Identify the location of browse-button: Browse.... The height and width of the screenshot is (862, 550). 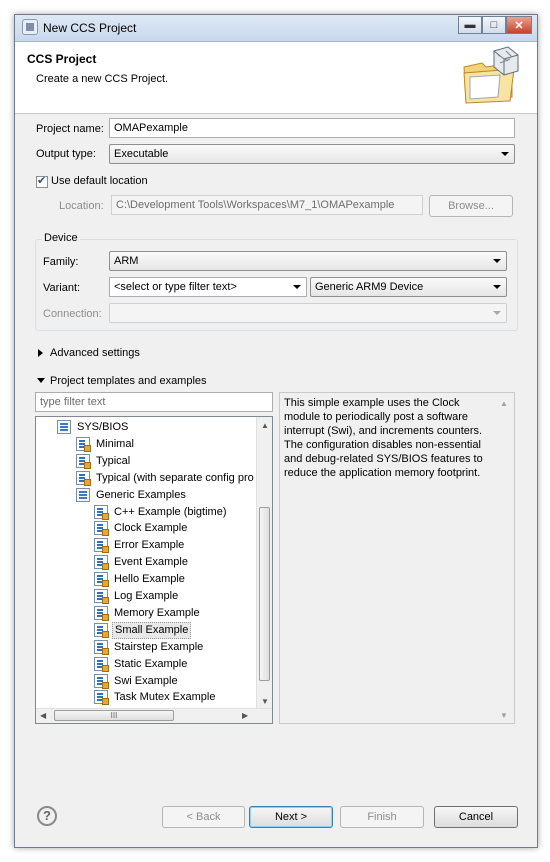
(471, 206).